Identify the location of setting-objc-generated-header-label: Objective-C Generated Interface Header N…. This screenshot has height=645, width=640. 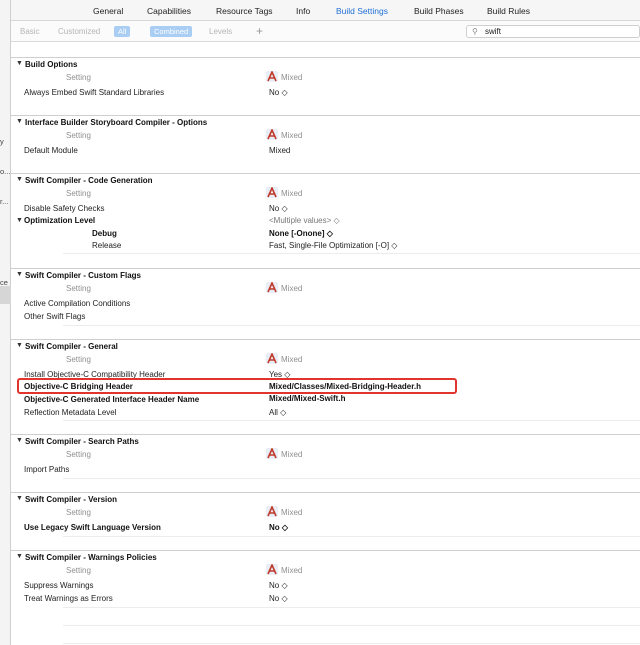
(112, 399).